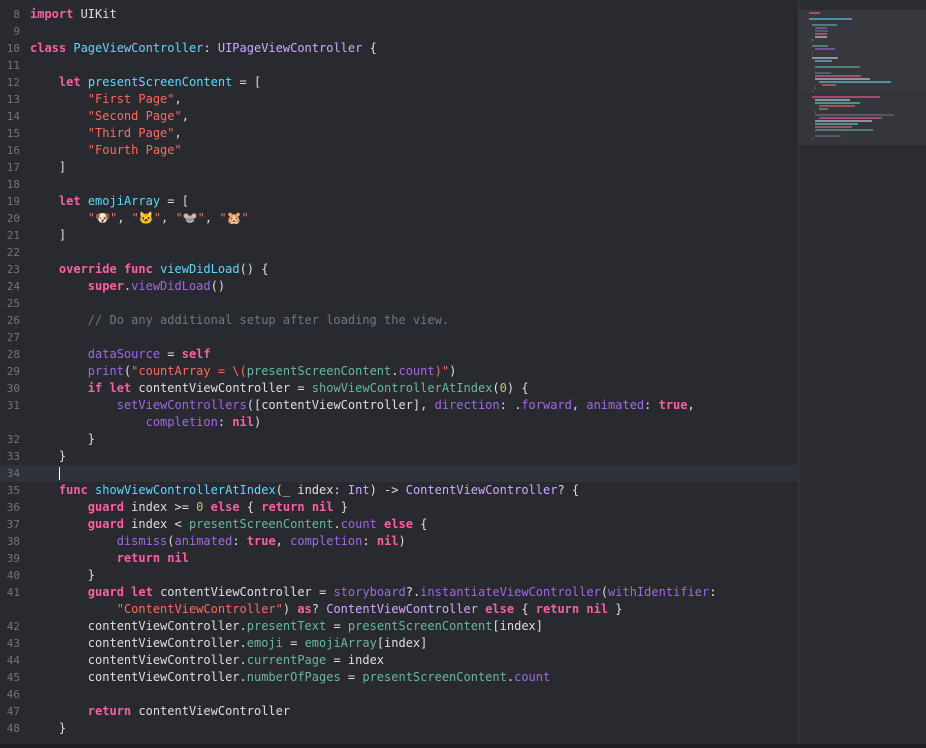 The width and height of the screenshot is (926, 748). Describe the element at coordinates (399, 422) in the screenshot. I see `code-line: completion: nil)` at that location.